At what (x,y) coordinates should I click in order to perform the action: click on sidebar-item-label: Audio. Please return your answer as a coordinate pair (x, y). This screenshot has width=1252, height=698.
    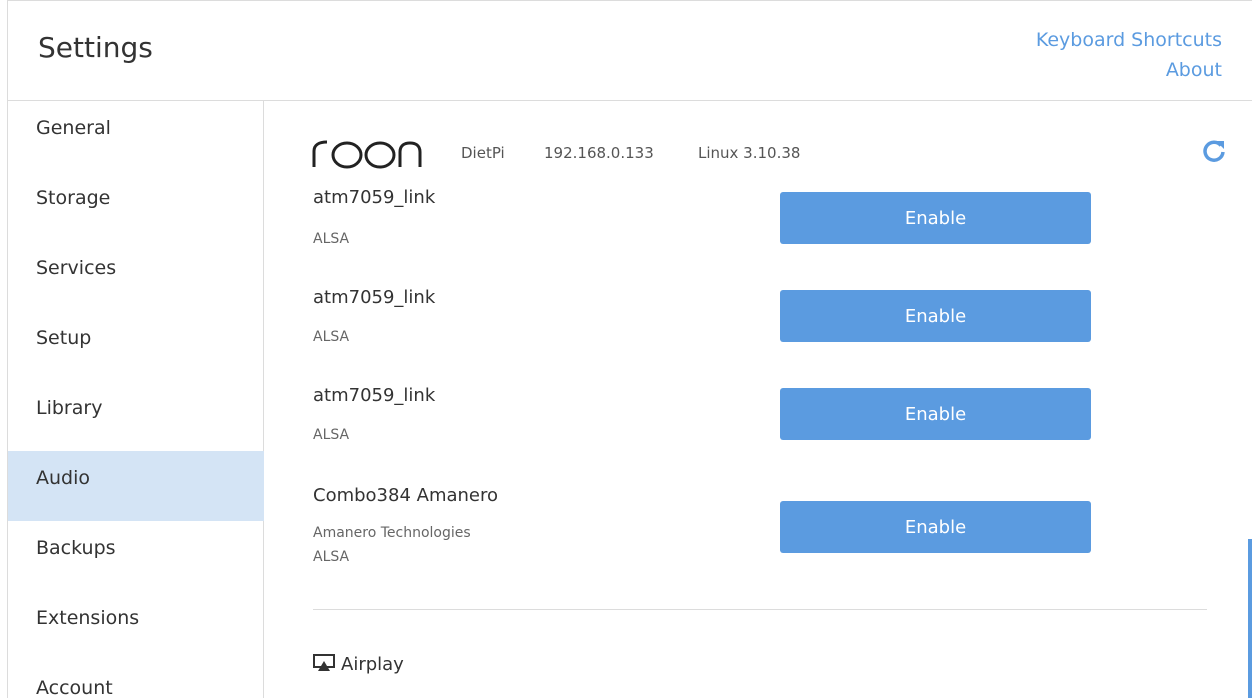
    Looking at the image, I should click on (63, 478).